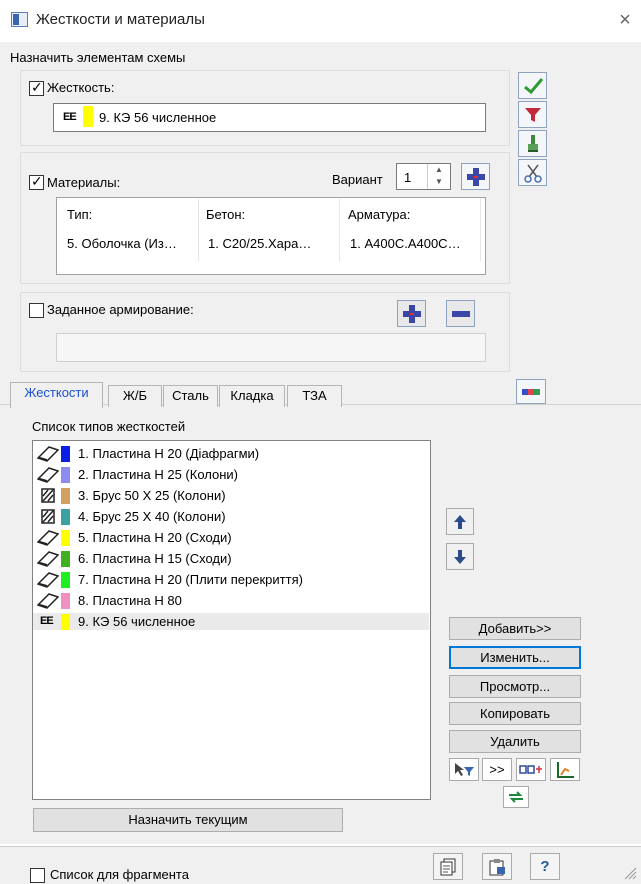 This screenshot has width=641, height=884. I want to click on copy-list-button, so click(448, 866).